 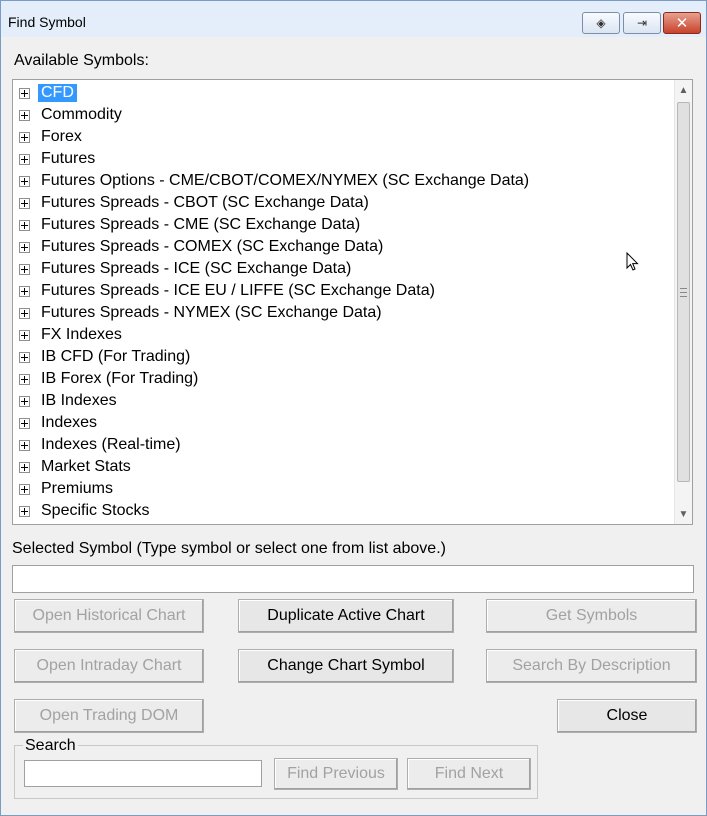 I want to click on tree-item-label: Indexes, so click(x=69, y=423).